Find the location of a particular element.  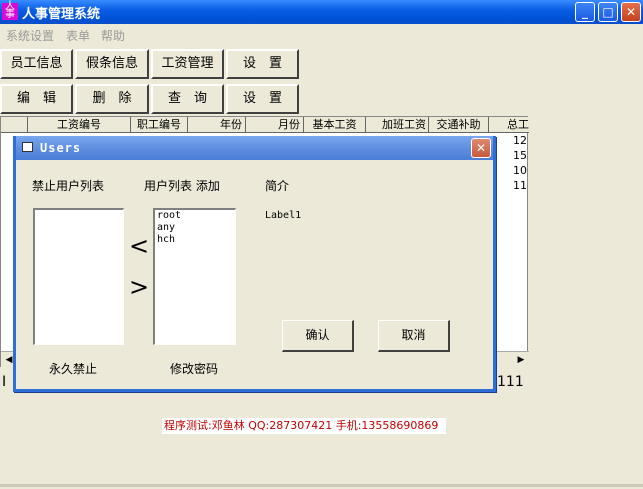

grid-corner is located at coordinates (14, 125).